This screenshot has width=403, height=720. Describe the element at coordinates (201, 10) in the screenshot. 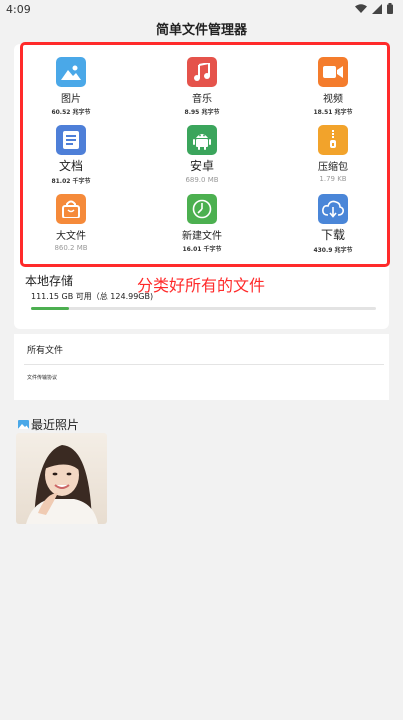

I see `status-bar: 4:09` at that location.